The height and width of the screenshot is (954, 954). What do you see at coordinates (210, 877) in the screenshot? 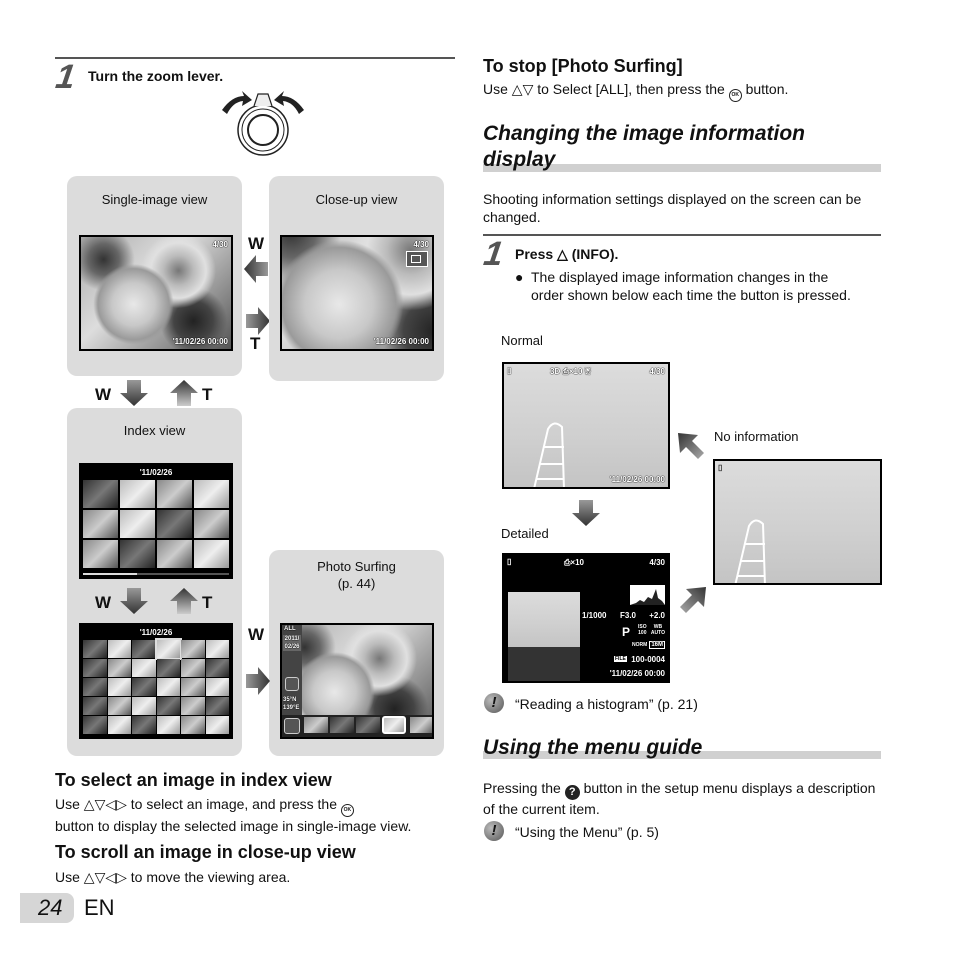
I see `text: to move the viewing area.` at bounding box center [210, 877].